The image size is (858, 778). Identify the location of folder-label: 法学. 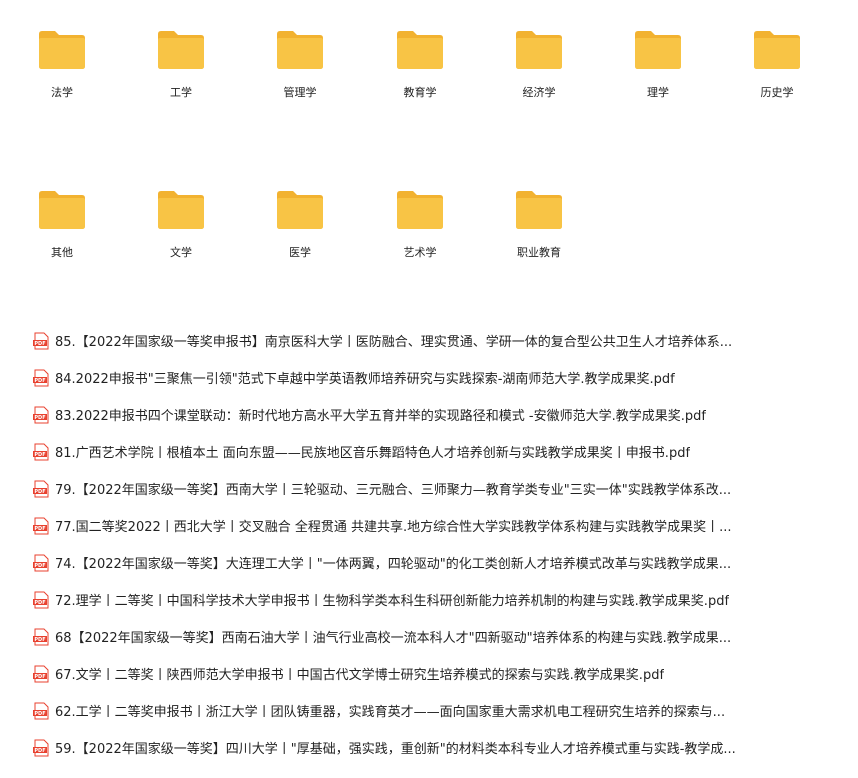
(62, 92).